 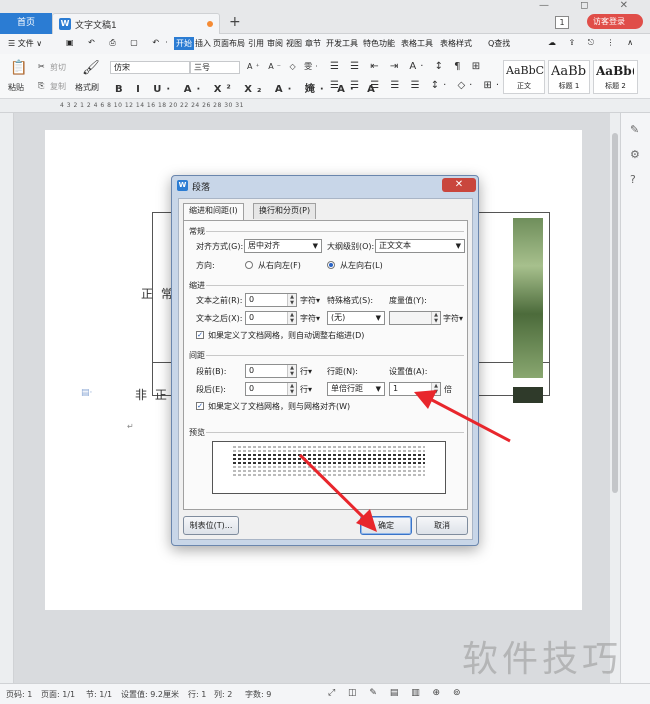 What do you see at coordinates (96, 26) in the screenshot?
I see `document-tab-label: 文字文稿1` at bounding box center [96, 26].